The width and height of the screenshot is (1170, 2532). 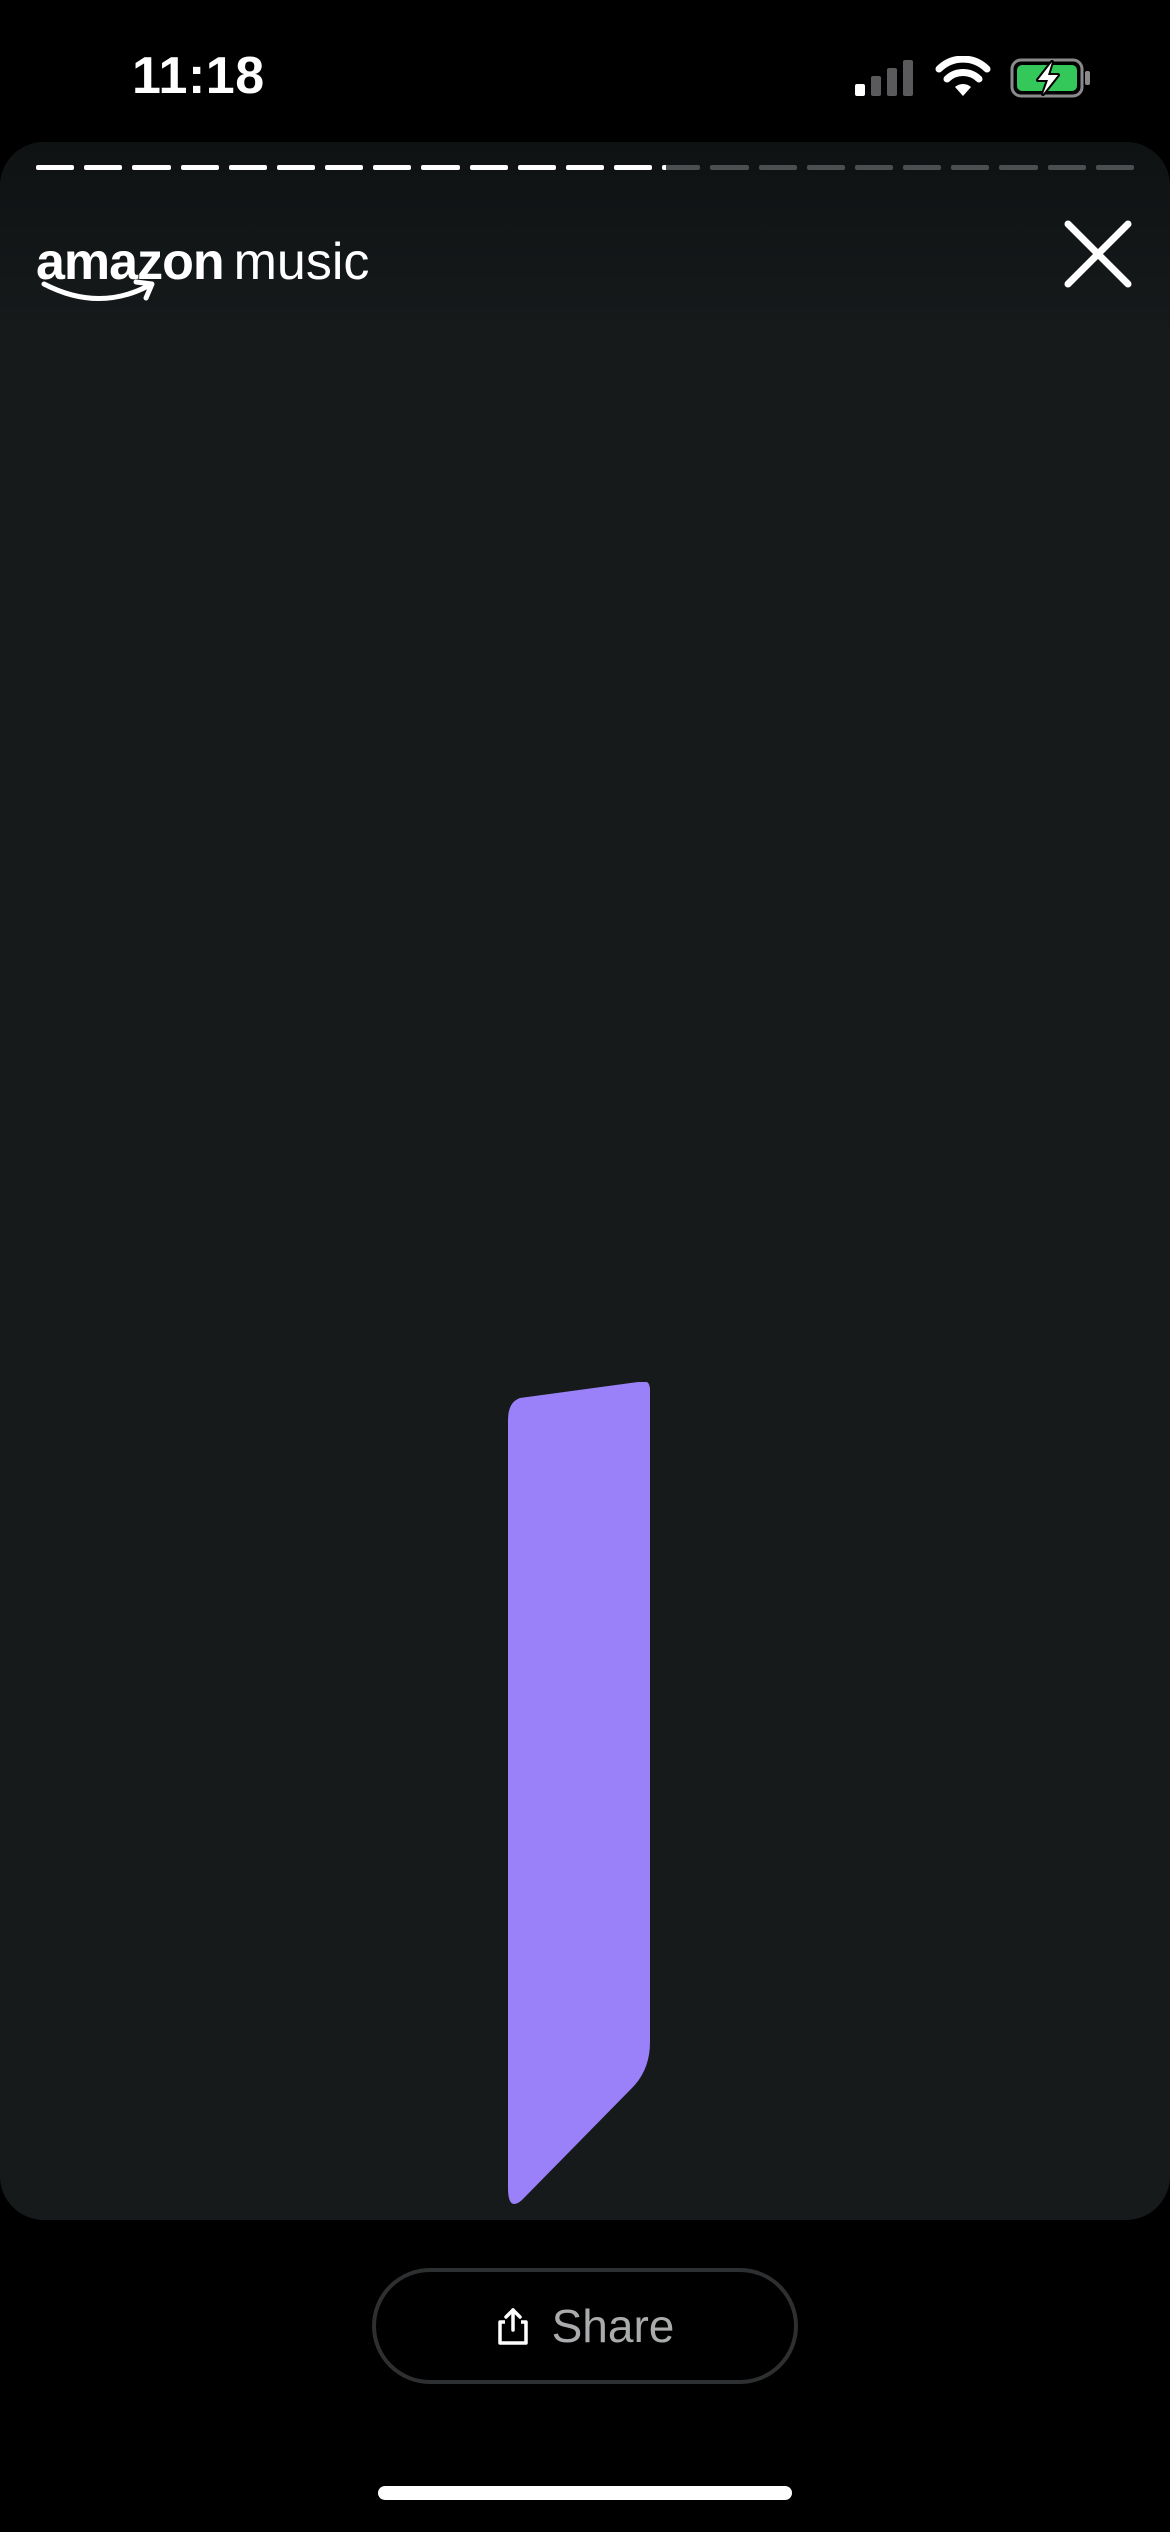 I want to click on status-bar: 11:18, so click(x=585, y=70).